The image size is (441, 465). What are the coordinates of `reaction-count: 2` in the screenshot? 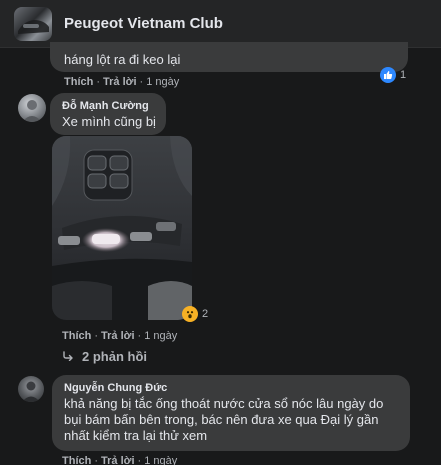 It's located at (205, 314).